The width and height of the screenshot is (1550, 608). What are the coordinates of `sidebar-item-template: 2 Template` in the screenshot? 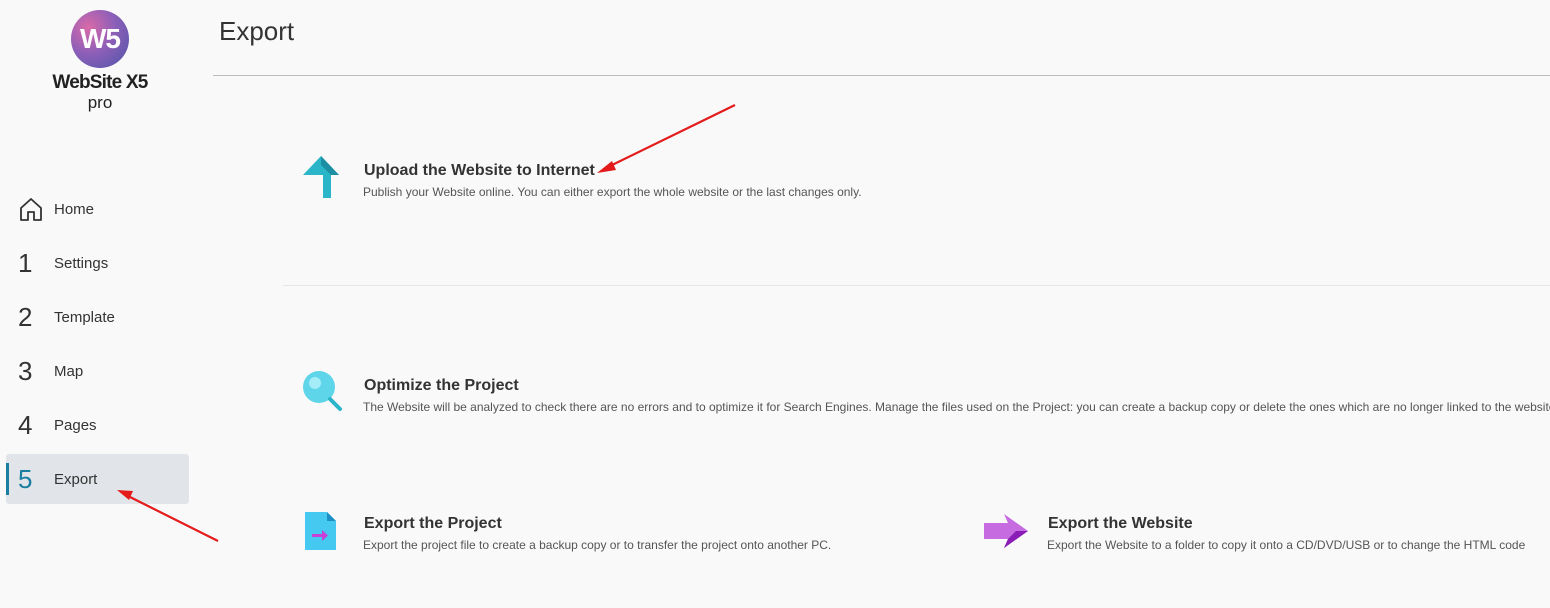 It's located at (97, 317).